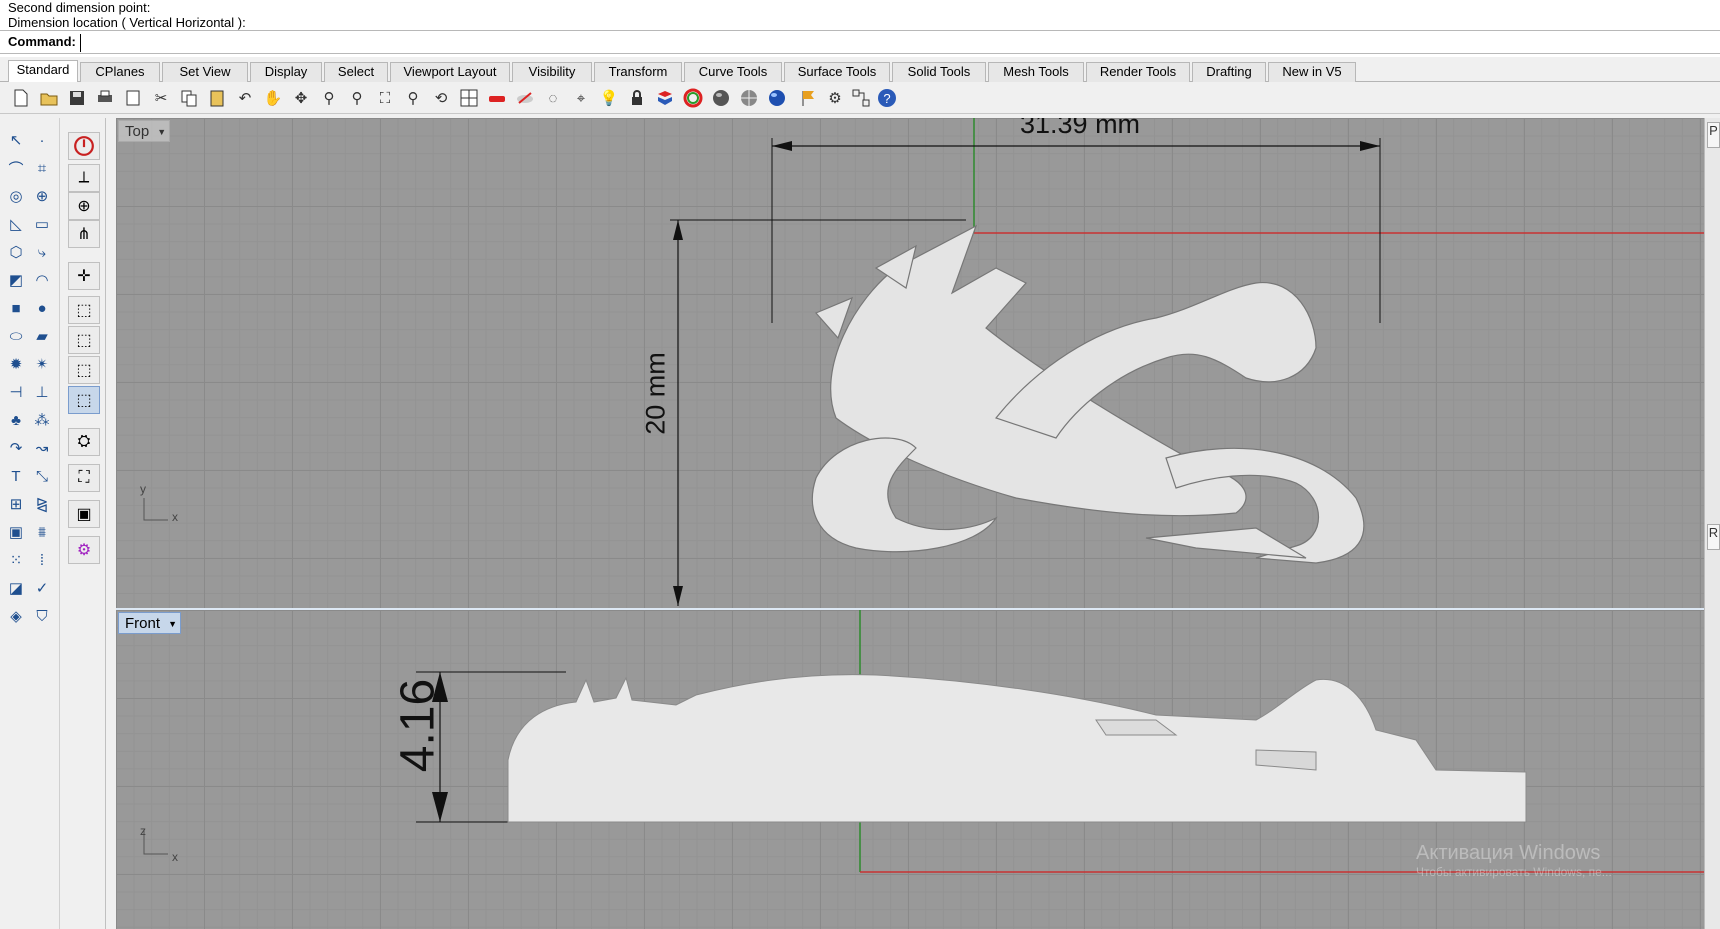 The width and height of the screenshot is (1720, 929). What do you see at coordinates (638, 72) in the screenshot?
I see `tab-transform: Transform` at bounding box center [638, 72].